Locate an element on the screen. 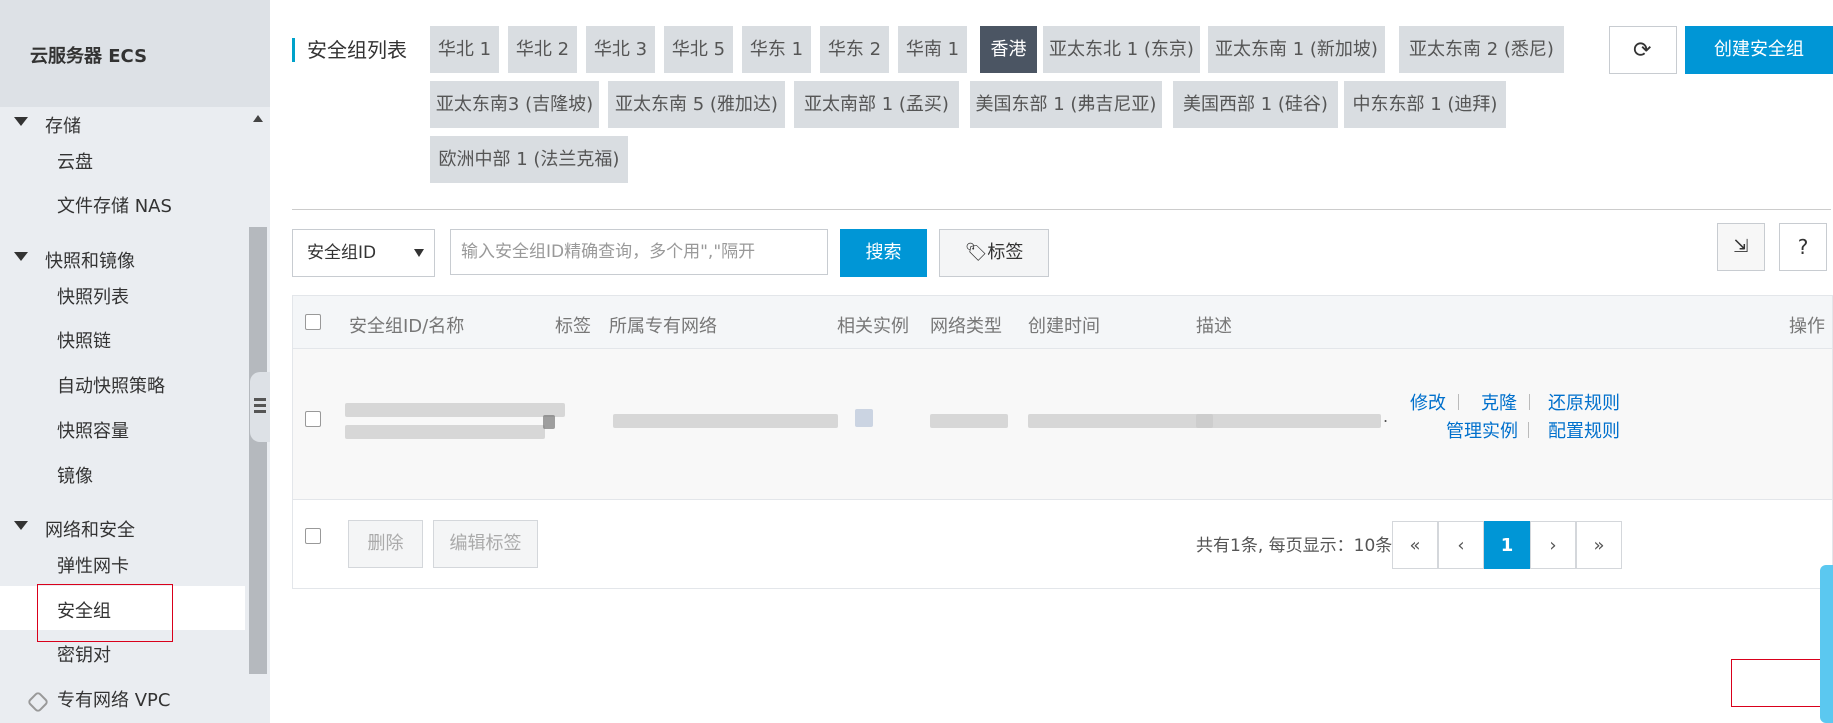  sidebar-item-label: 快照容量 is located at coordinates (93, 431).